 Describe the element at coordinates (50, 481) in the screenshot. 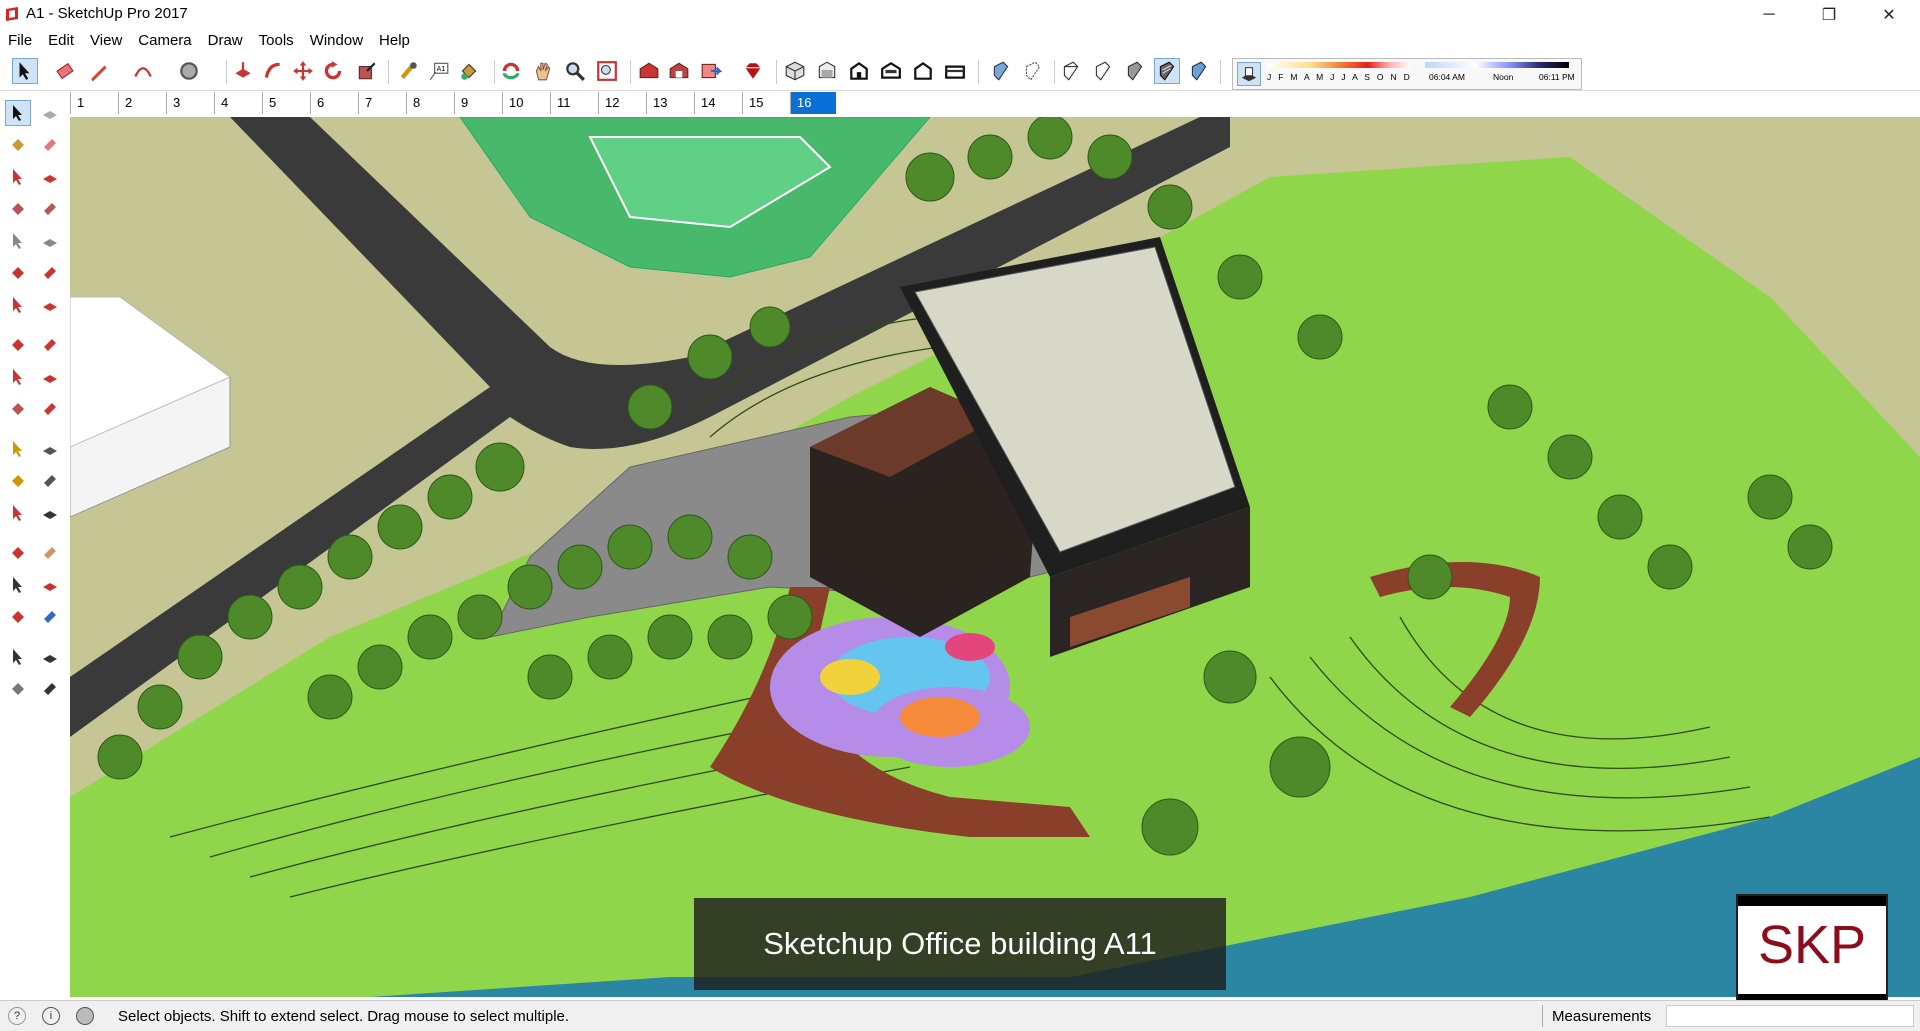

I see `text-tool-button` at that location.